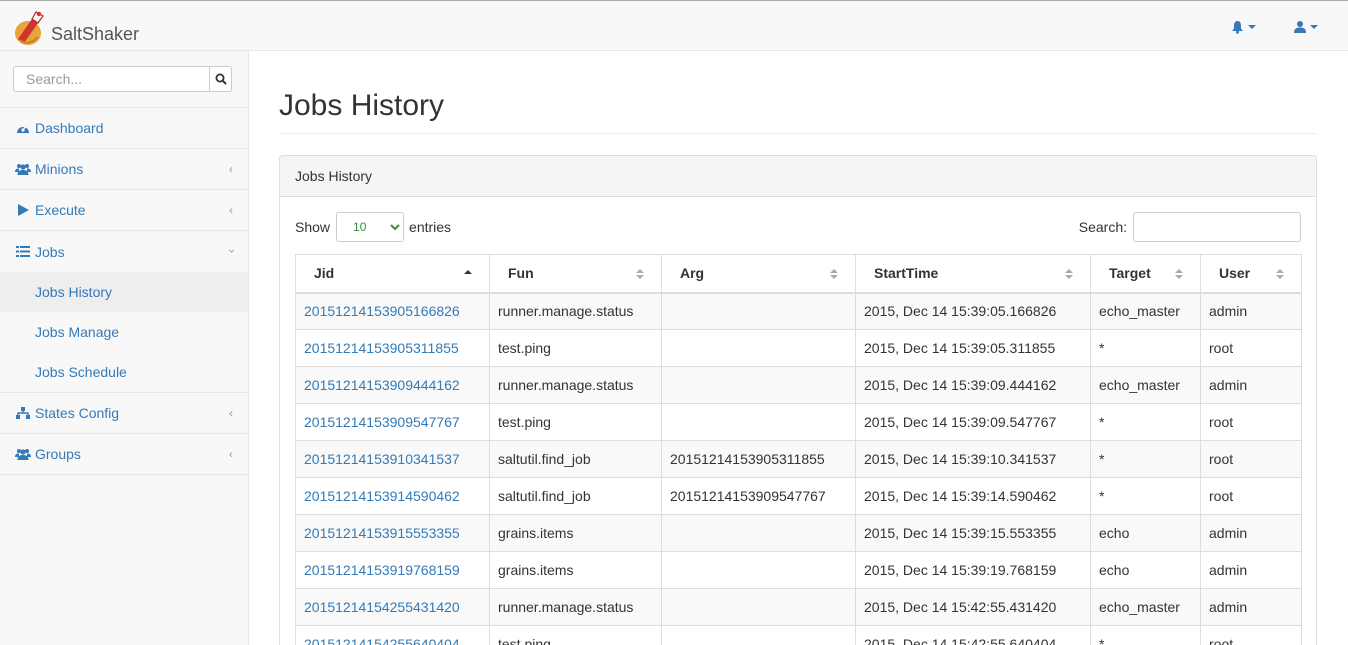  I want to click on notifications-dropdown, so click(1254, 27).